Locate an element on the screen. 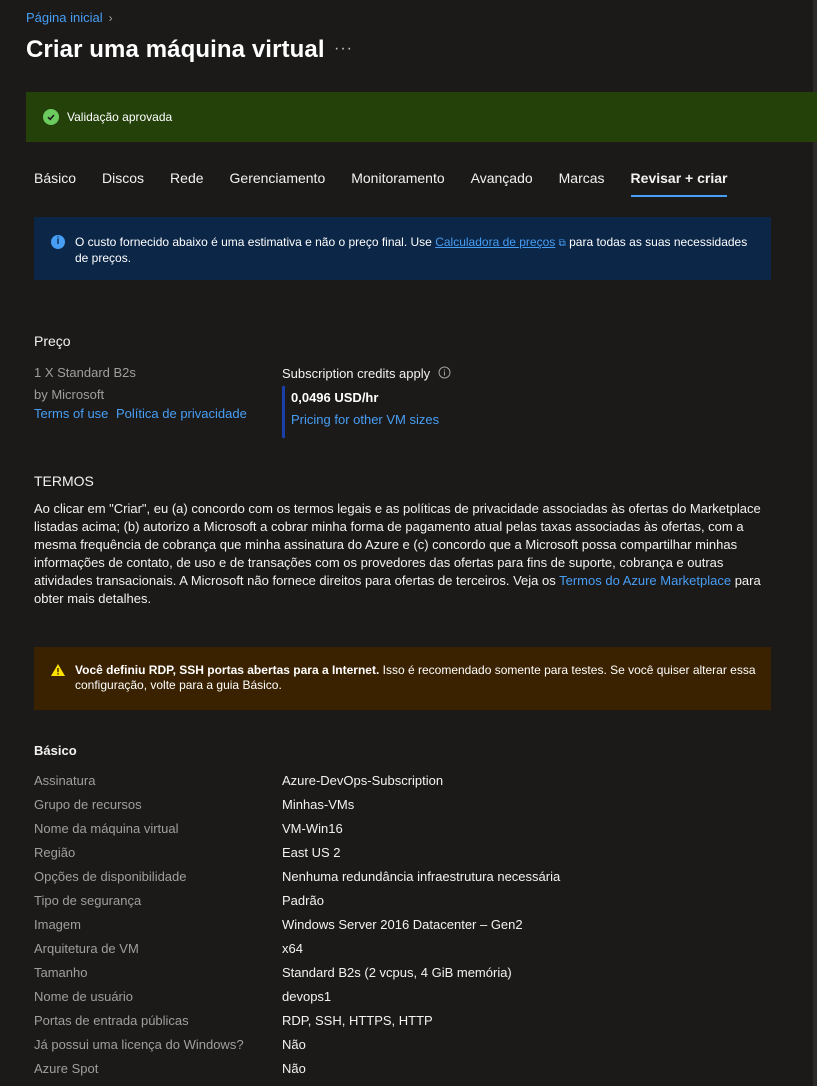  breadcrumb: Página inicial › is located at coordinates (69, 17).